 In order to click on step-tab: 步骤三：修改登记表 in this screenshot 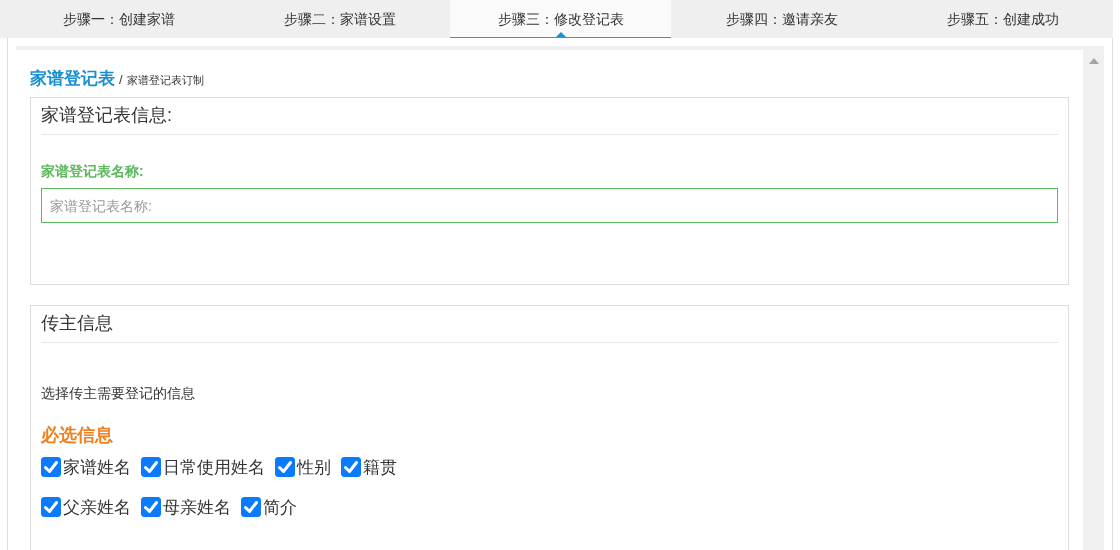, I will do `click(560, 19)`.